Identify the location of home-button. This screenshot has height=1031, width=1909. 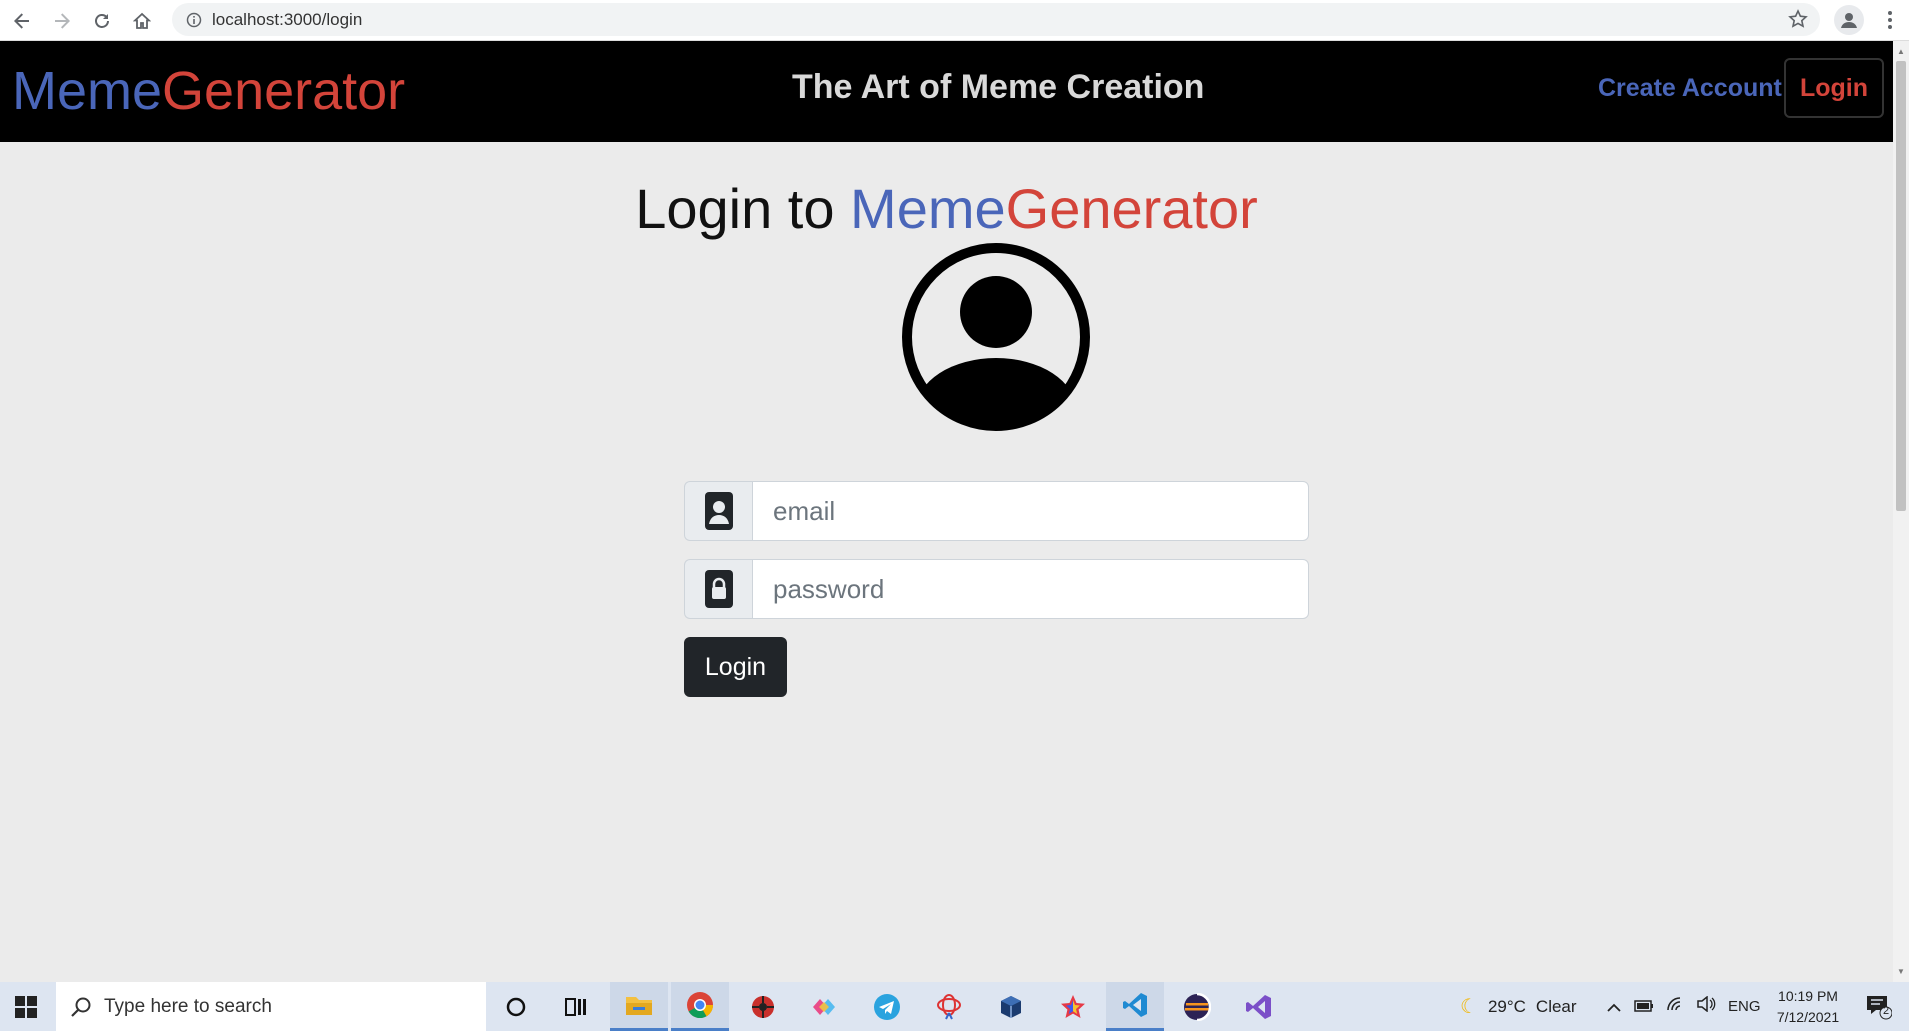
(142, 20).